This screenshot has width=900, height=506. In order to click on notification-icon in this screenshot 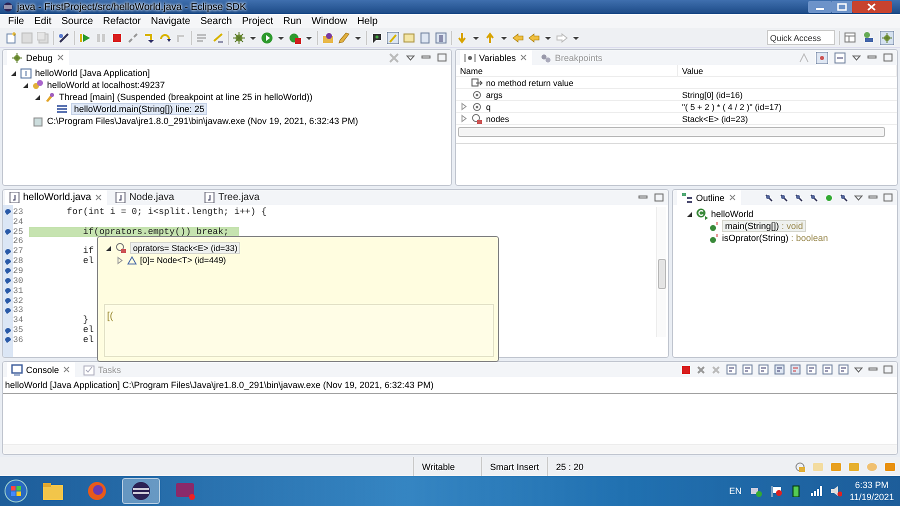, I will do `click(800, 466)`.